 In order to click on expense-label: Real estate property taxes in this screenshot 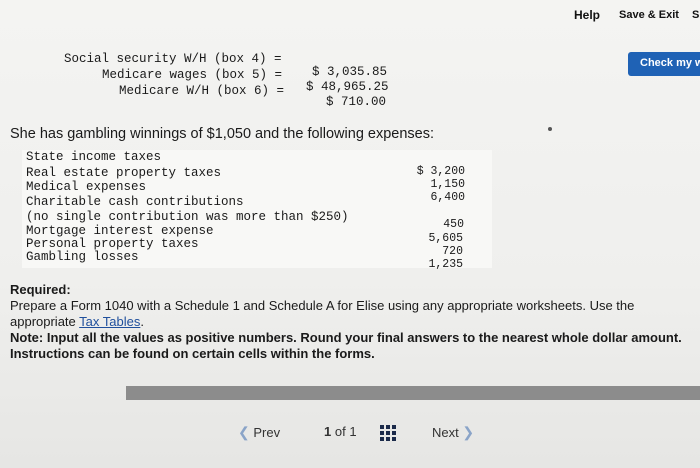, I will do `click(124, 173)`.